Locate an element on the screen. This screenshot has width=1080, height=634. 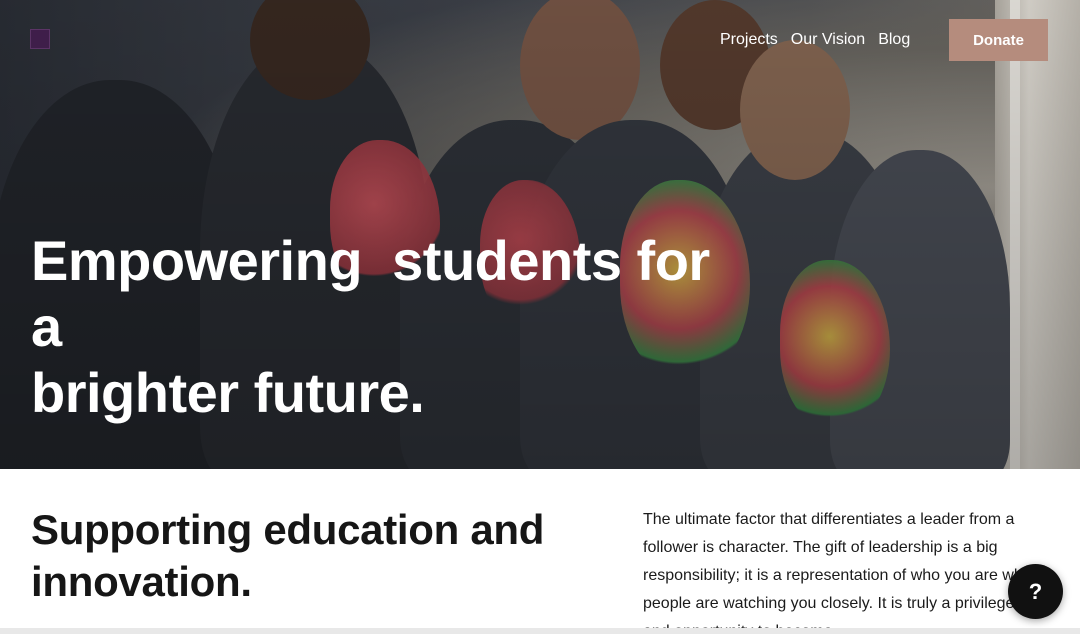
help-button: ? is located at coordinates (1035, 591).